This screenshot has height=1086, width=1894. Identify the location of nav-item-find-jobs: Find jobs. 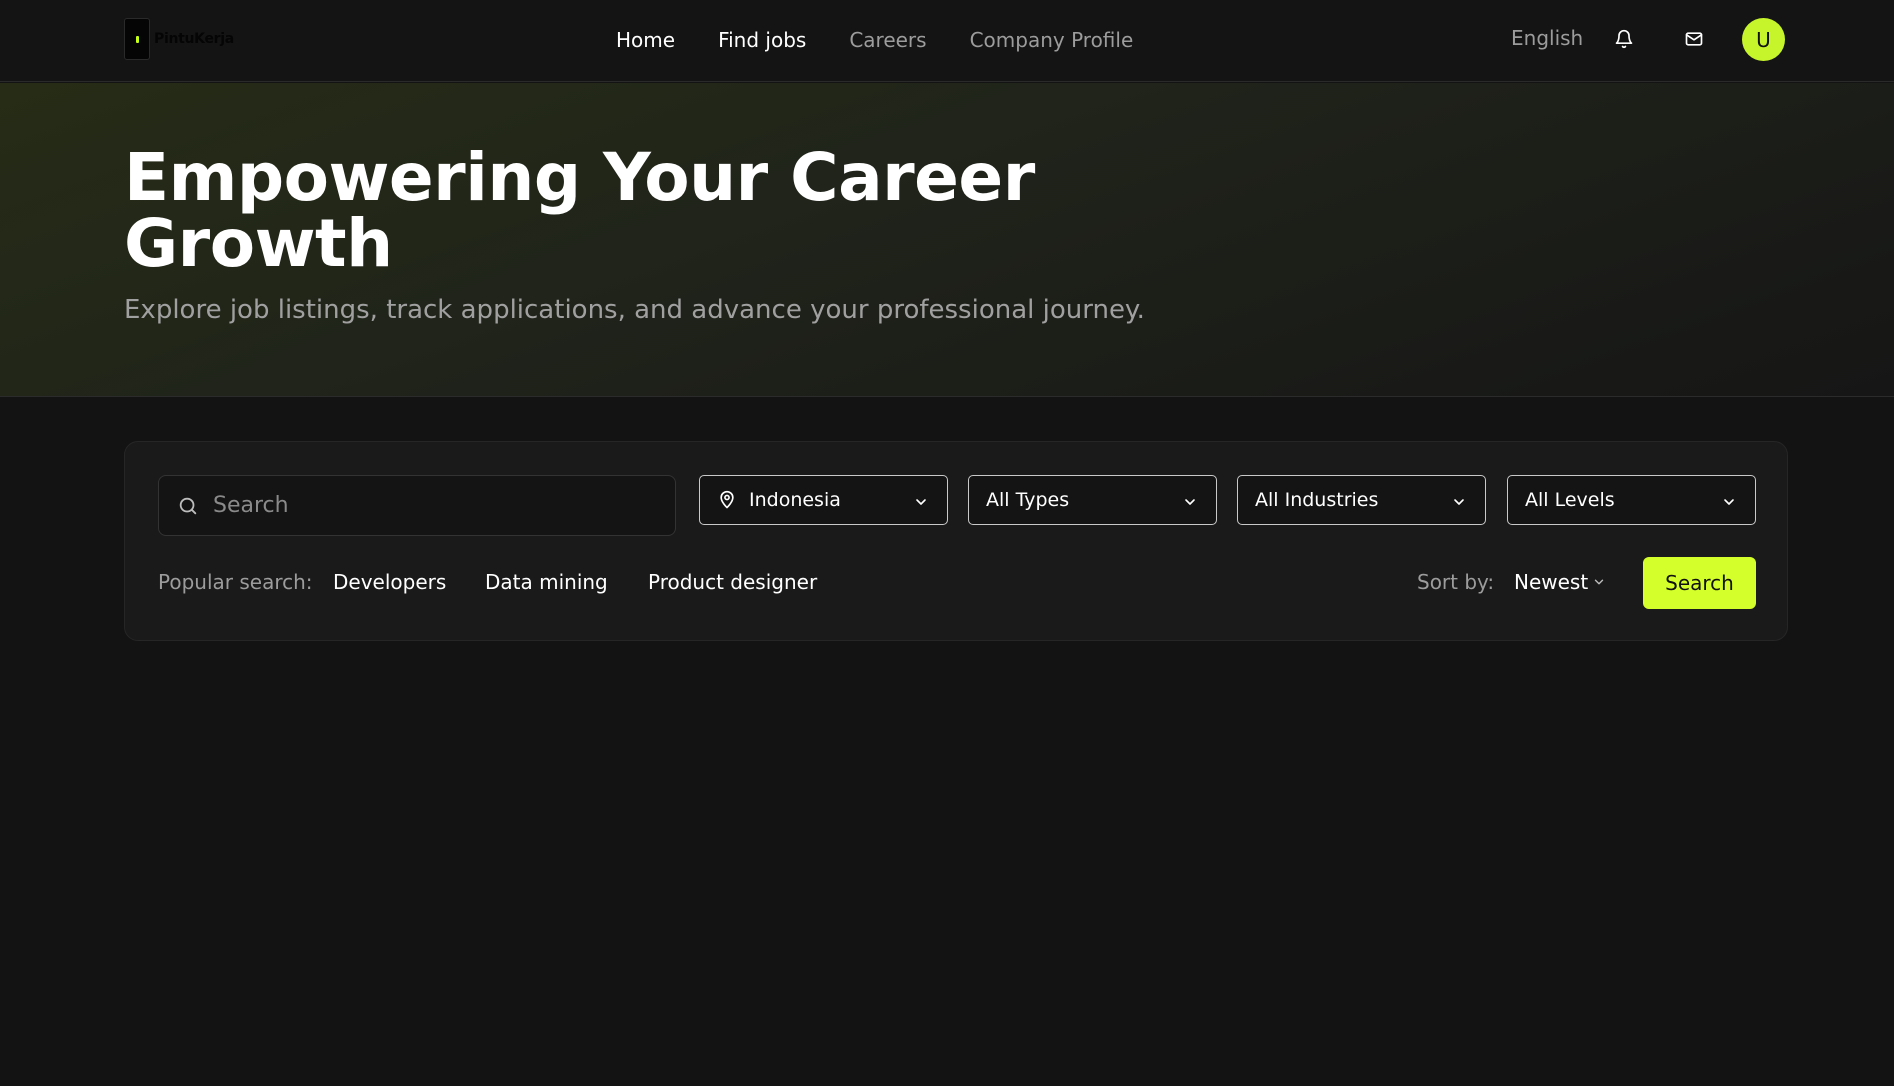
(762, 40).